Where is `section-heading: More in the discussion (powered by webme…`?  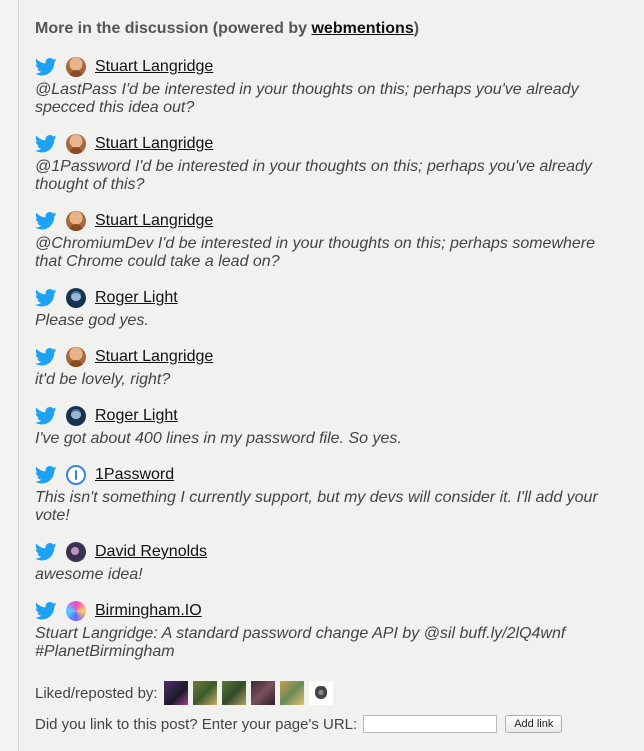
section-heading: More in the discussion (powered by webme… is located at coordinates (332, 29).